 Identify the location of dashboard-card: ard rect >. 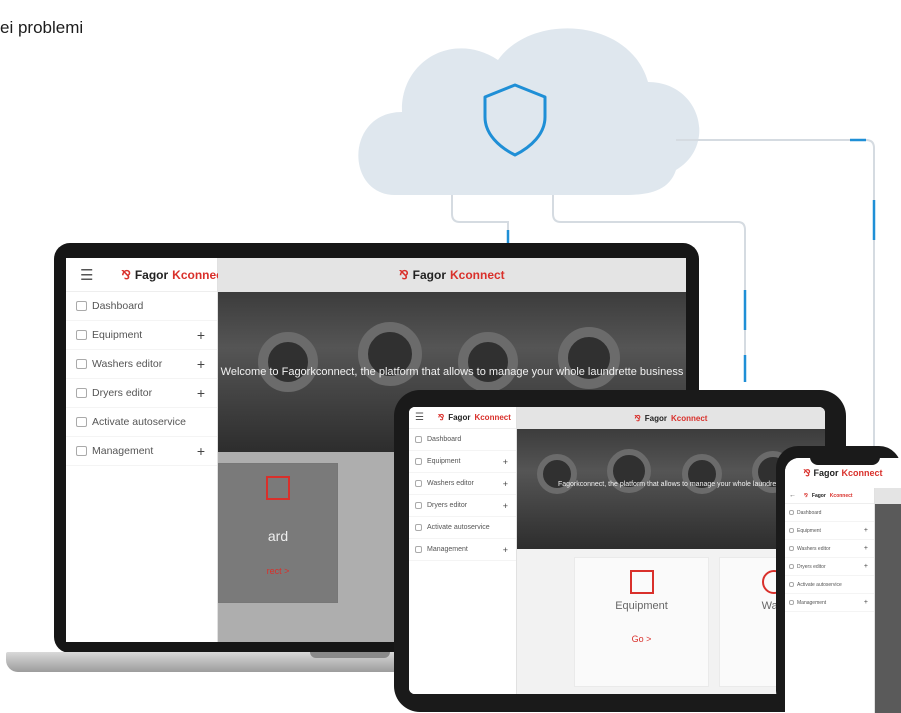
(278, 533).